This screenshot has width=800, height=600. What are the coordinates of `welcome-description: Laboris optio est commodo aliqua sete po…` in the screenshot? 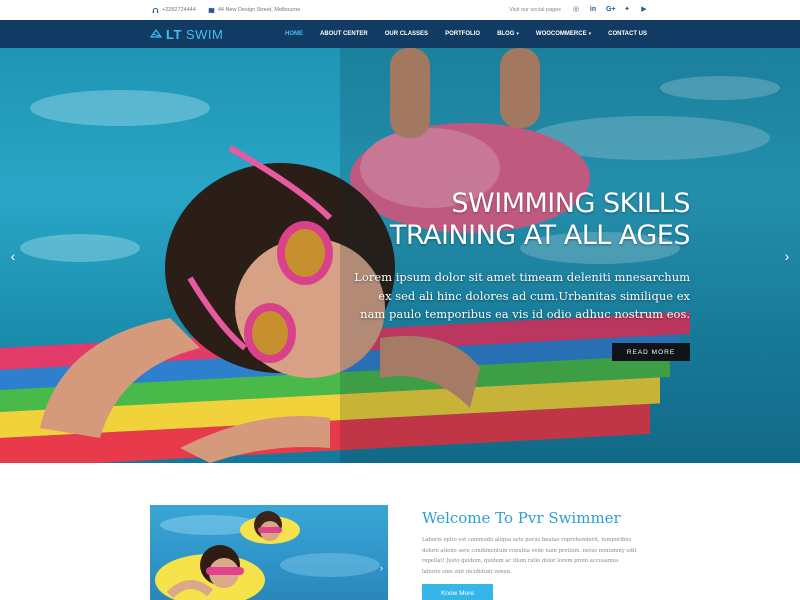 It's located at (529, 556).